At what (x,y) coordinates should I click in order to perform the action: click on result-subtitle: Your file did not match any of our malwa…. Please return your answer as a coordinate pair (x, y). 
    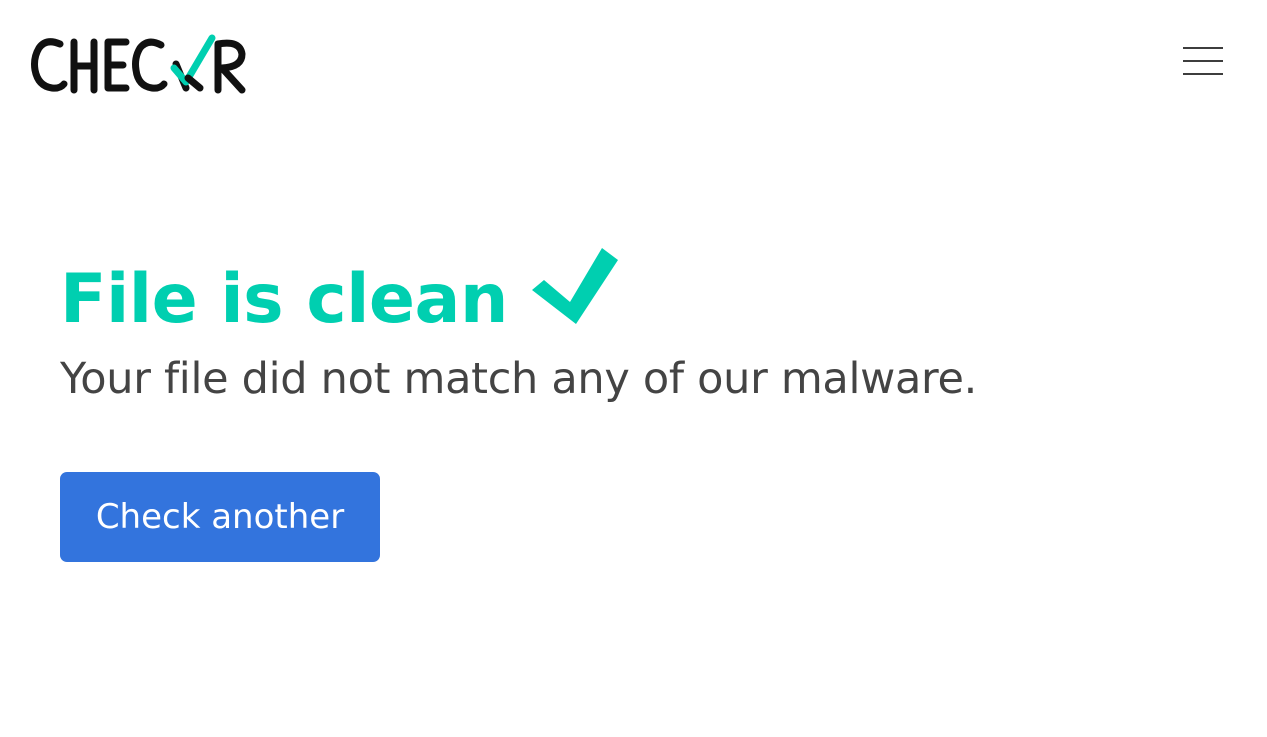
    Looking at the image, I should click on (518, 379).